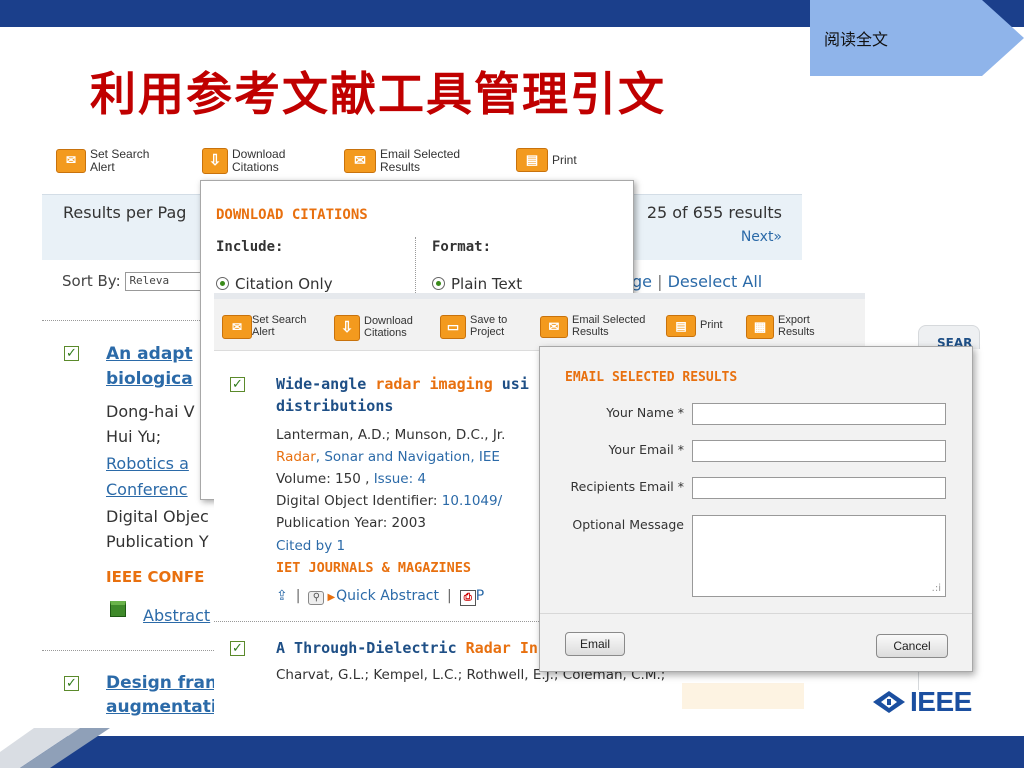 Image resolution: width=1024 pixels, height=768 pixels. I want to click on folder-icon: ▭, so click(453, 327).